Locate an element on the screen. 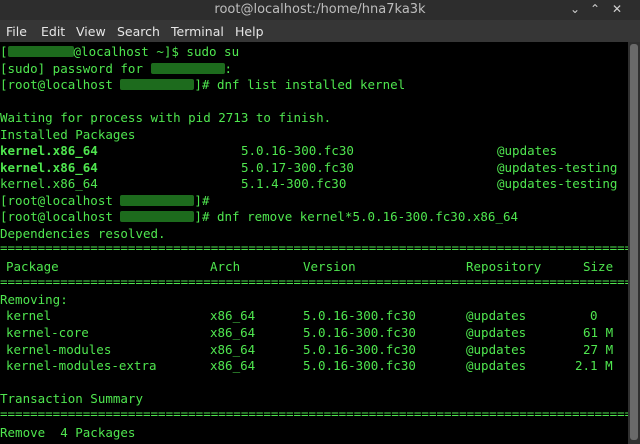  terminal-line: [@localhost ~]$ sudo su is located at coordinates (120, 51).